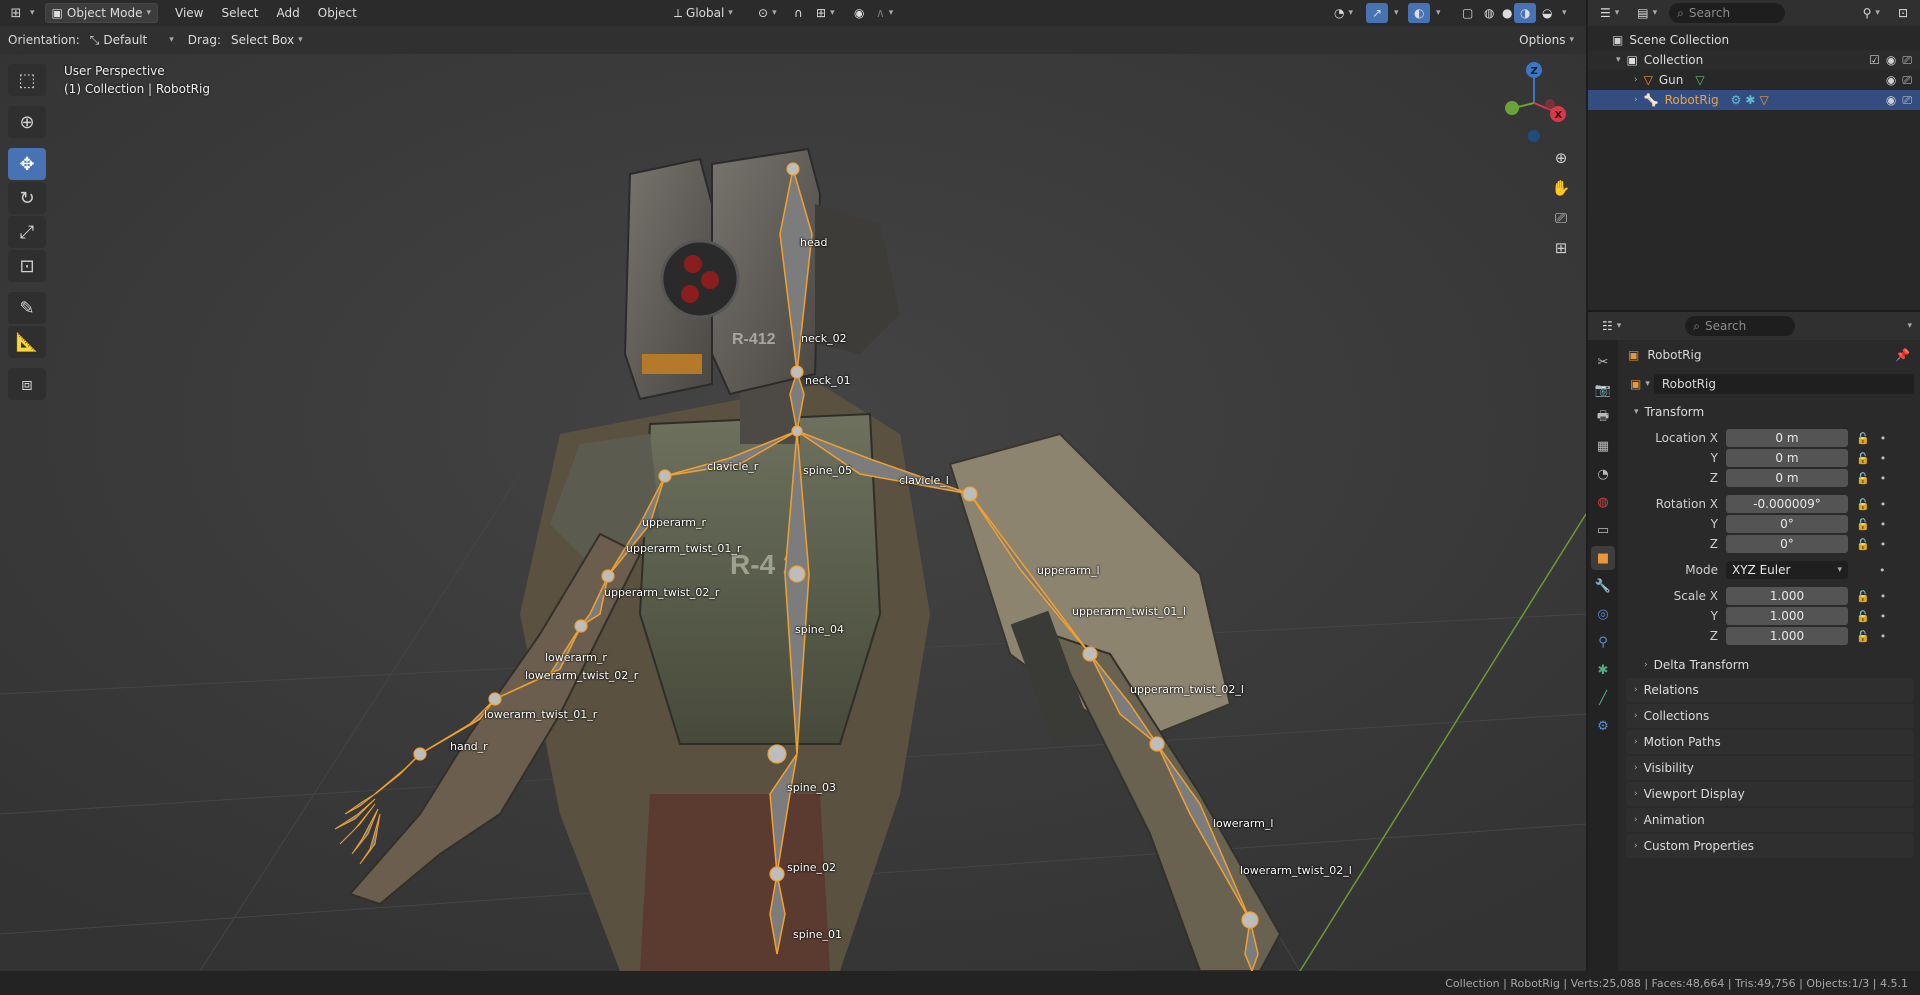 The image size is (1920, 995). What do you see at coordinates (1787, 504) in the screenshot?
I see `rotation-x-field: -0.000009°` at bounding box center [1787, 504].